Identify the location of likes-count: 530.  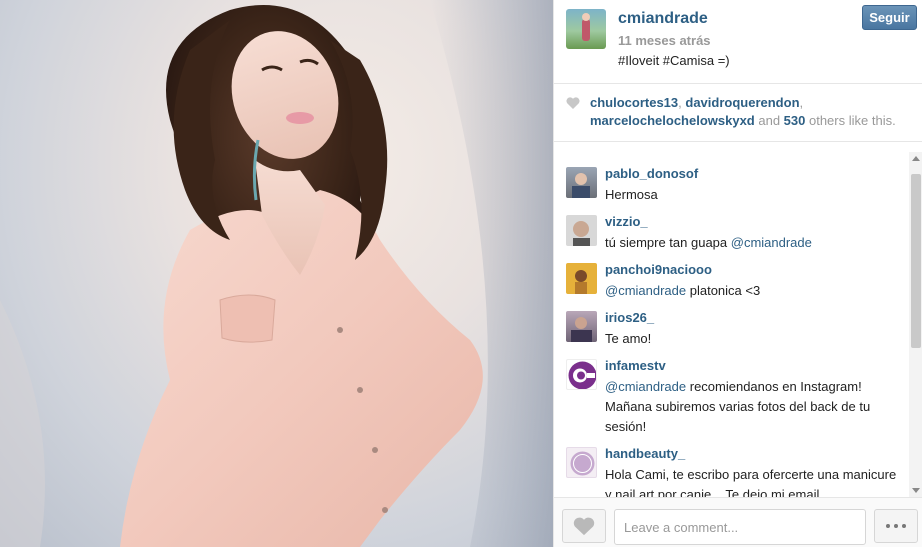
(795, 120).